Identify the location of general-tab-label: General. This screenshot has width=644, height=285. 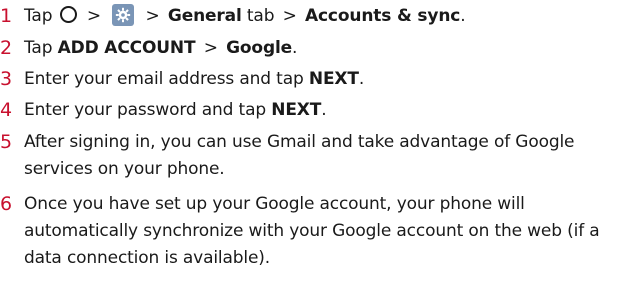
(204, 16).